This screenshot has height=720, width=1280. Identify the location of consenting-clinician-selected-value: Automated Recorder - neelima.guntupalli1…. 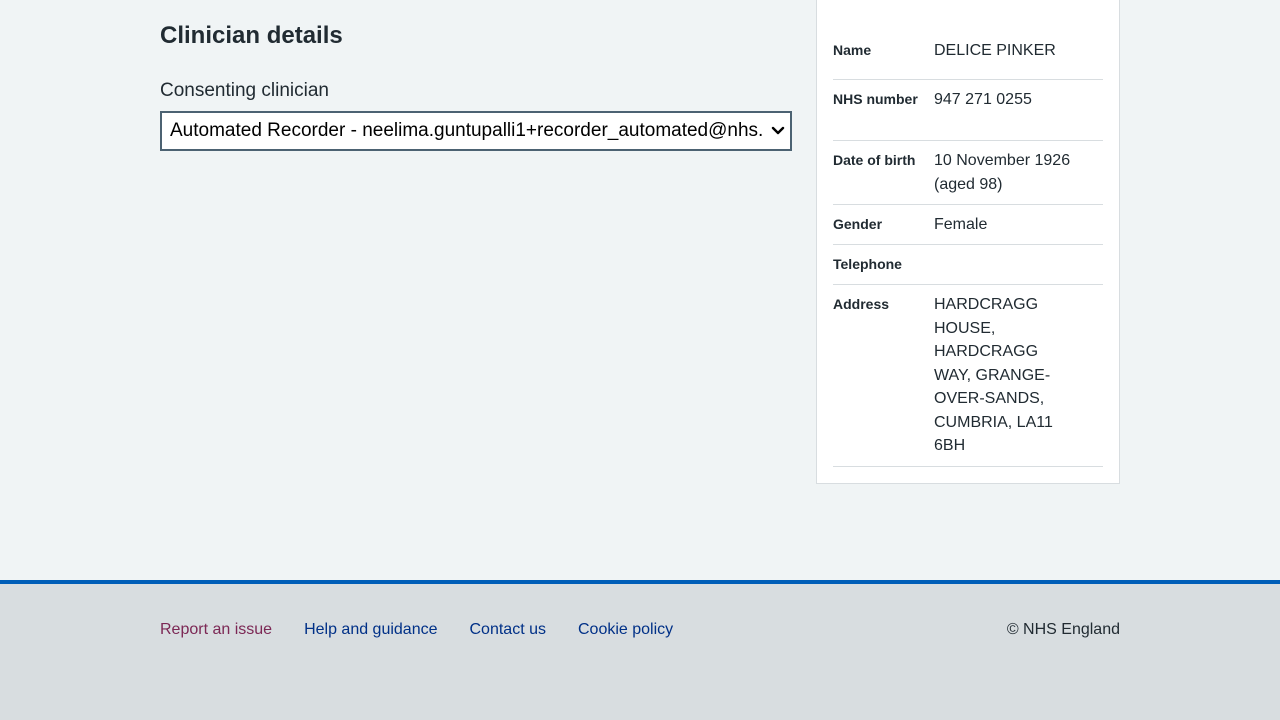
(467, 130).